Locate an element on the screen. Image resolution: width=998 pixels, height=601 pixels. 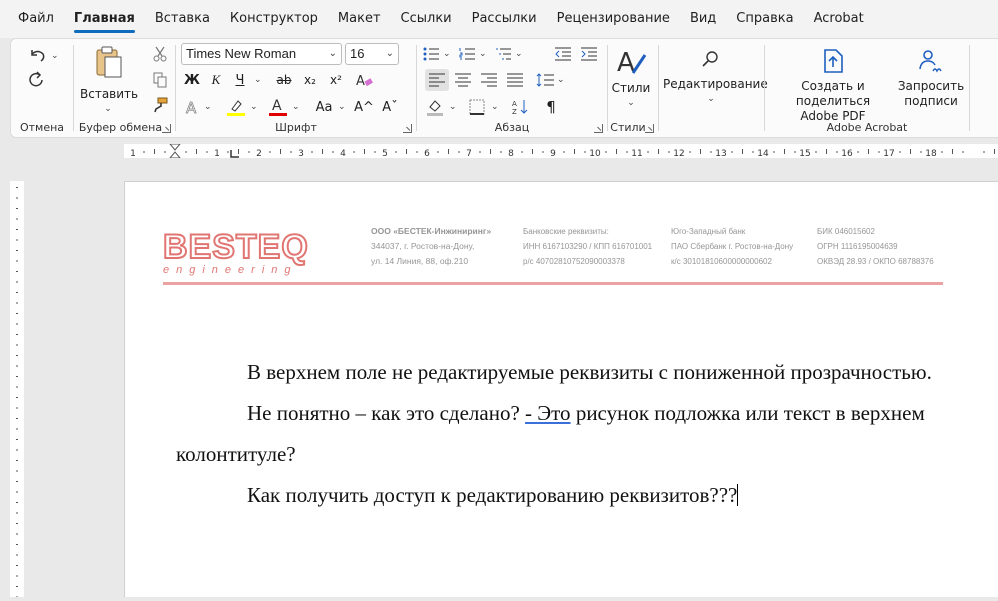
shading-dropdown-icon: ⌄ is located at coordinates (453, 107).